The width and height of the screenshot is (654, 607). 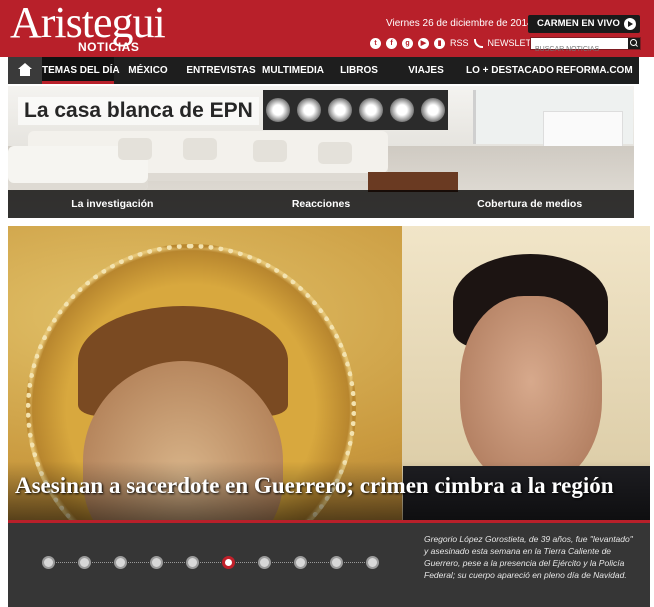 What do you see at coordinates (459, 23) in the screenshot?
I see `current-date: Viernes 26 de diciembre de 2014` at bounding box center [459, 23].